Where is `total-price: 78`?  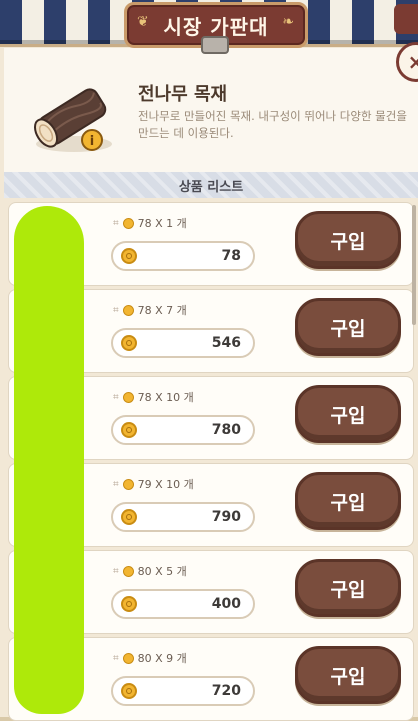
total-price: 78 is located at coordinates (231, 256).